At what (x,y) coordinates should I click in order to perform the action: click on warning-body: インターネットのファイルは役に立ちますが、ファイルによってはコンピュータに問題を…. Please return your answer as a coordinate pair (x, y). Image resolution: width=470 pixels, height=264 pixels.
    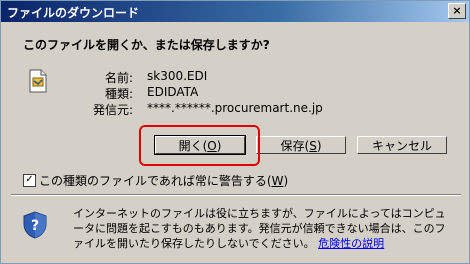
    Looking at the image, I should click on (259, 228).